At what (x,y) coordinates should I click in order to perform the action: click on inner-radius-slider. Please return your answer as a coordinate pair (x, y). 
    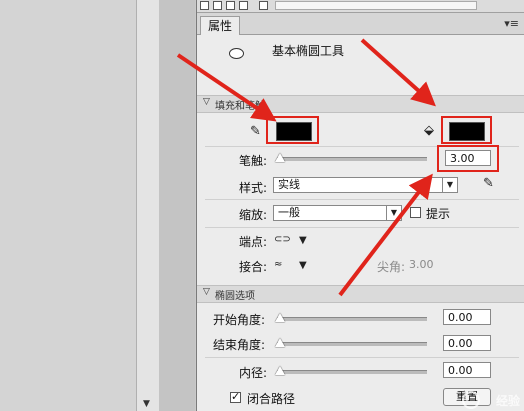
    Looking at the image, I should click on (352, 372).